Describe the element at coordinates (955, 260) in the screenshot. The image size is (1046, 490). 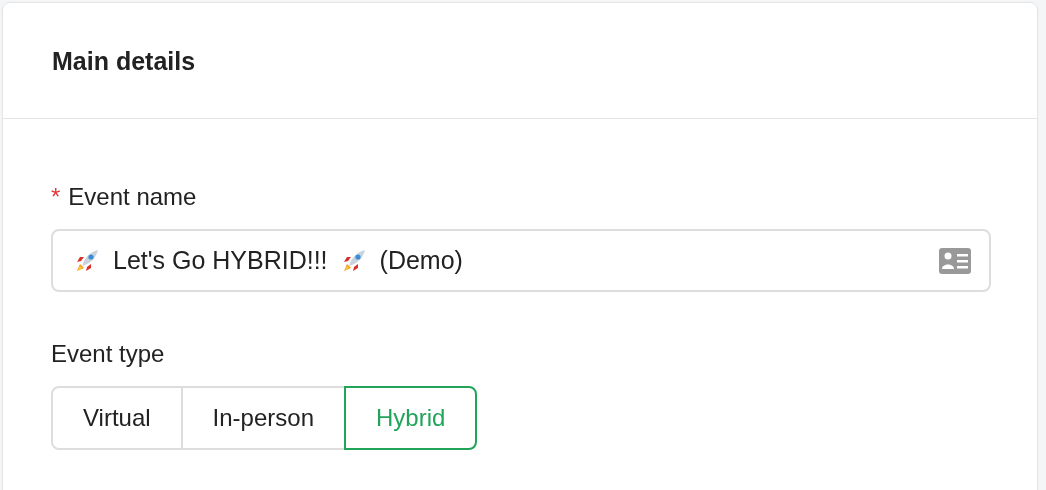
I see `contact-card-icon` at that location.